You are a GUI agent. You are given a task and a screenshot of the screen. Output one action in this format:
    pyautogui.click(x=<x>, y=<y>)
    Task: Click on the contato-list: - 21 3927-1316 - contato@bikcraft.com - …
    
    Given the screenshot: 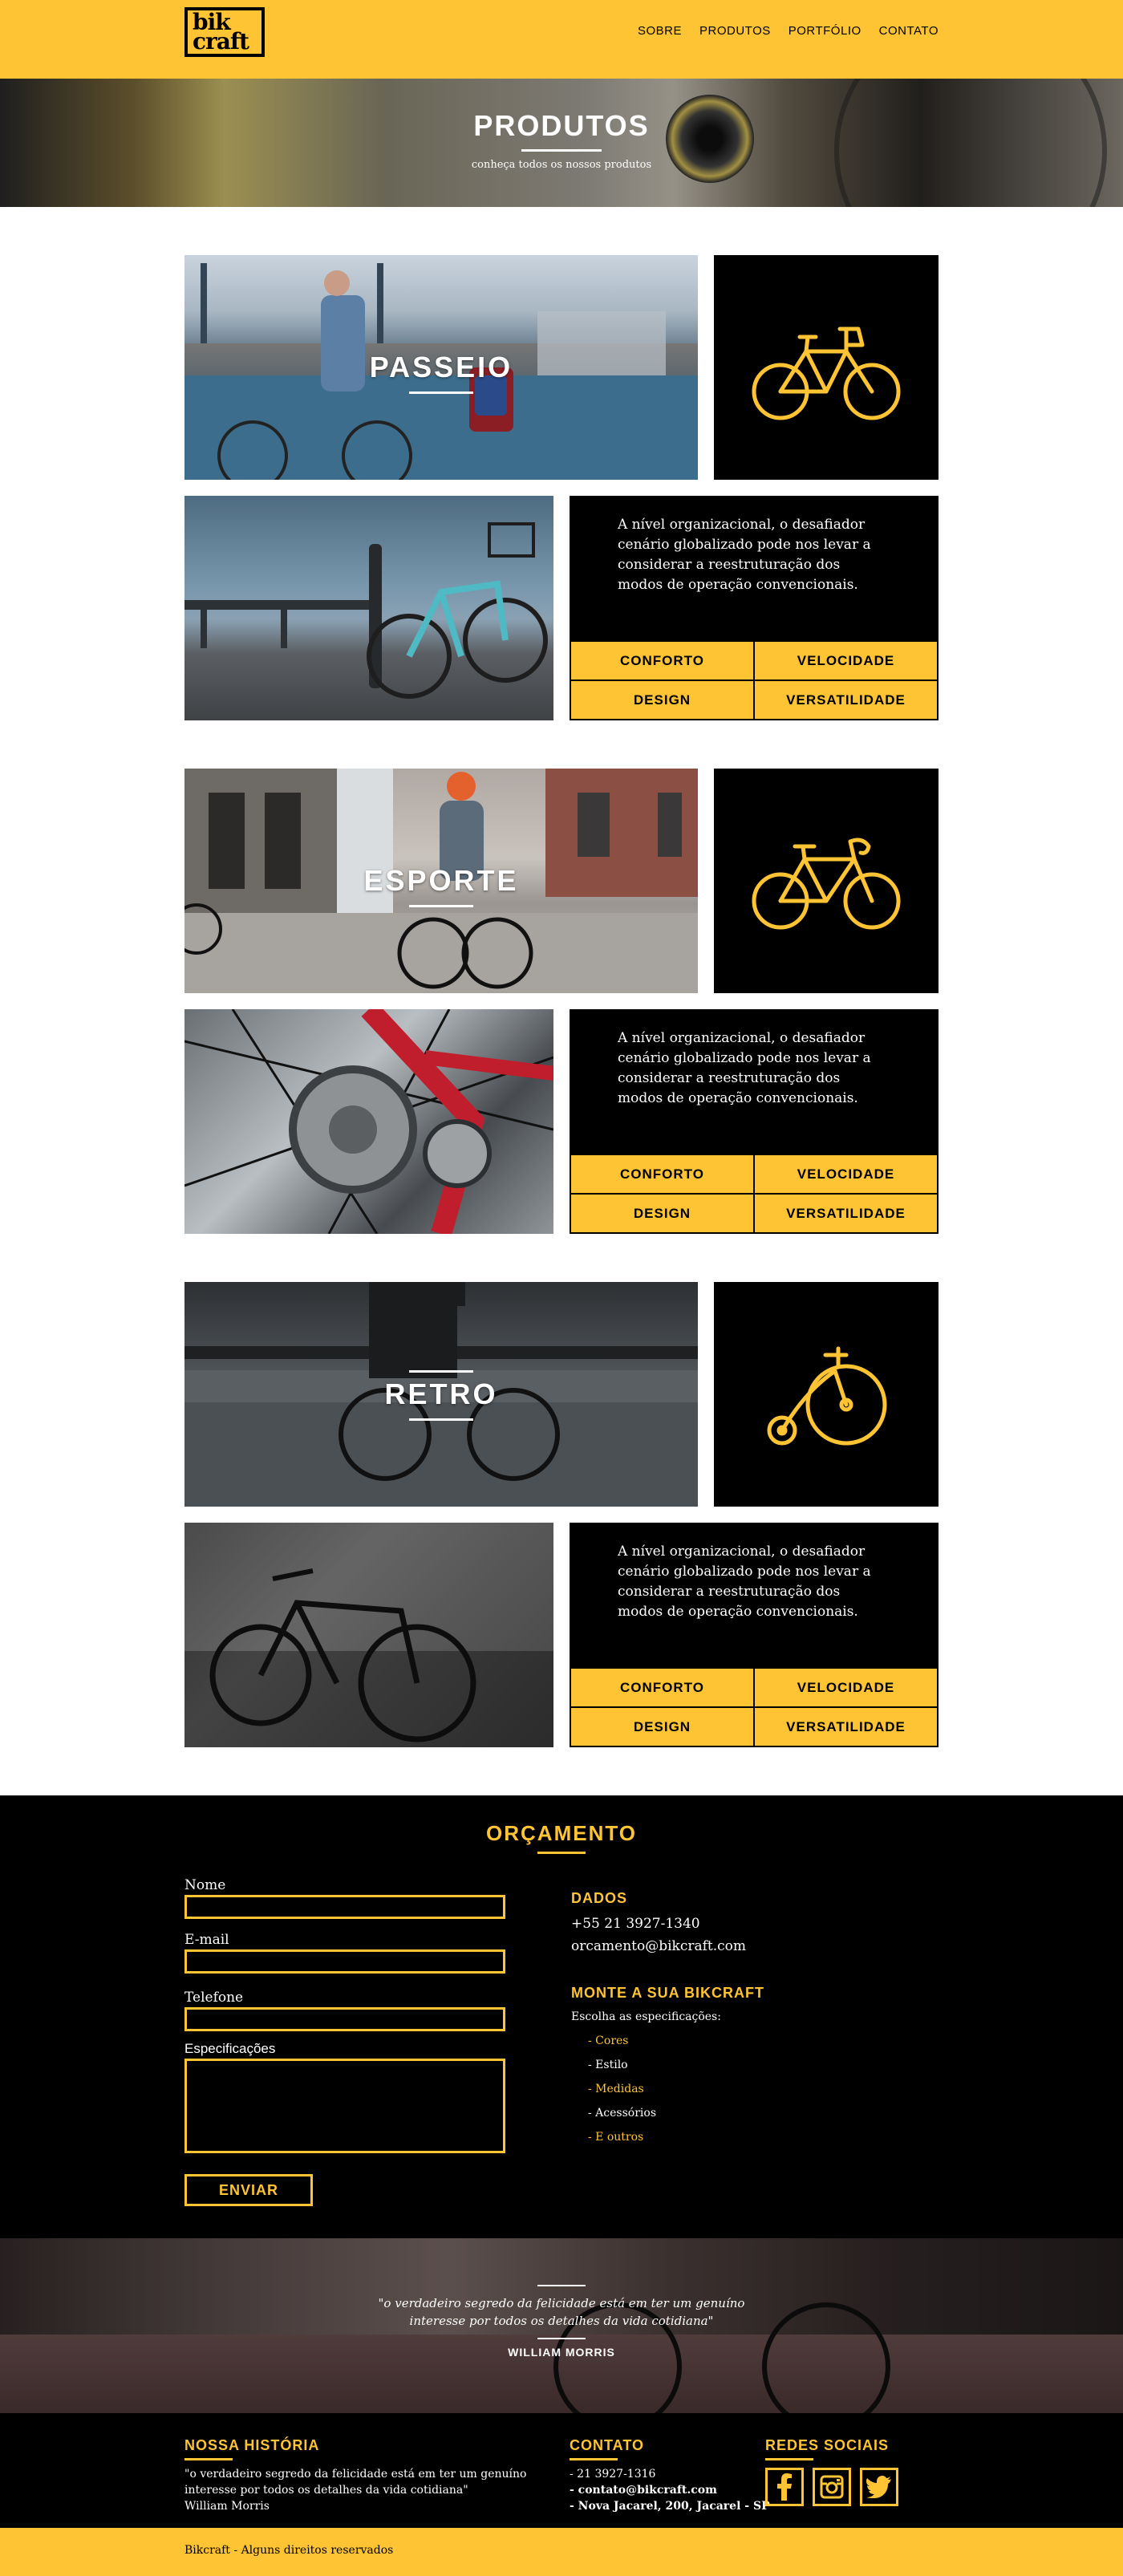 What is the action you would take?
    pyautogui.click(x=670, y=2490)
    